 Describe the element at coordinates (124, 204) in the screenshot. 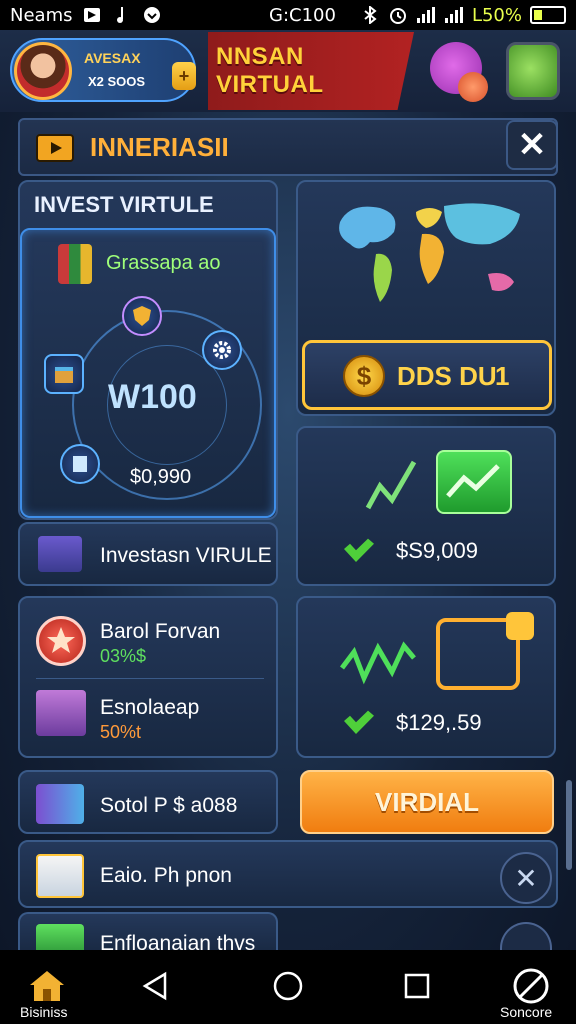

I see `invest-label: INVEST VIRTULE` at that location.